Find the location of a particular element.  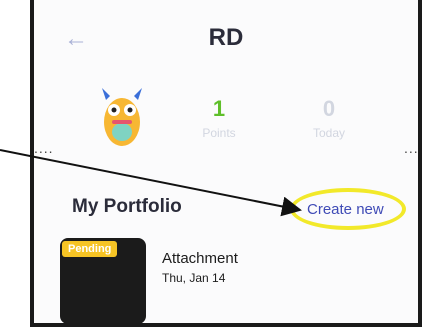

annotation-arrow is located at coordinates (151, 183).